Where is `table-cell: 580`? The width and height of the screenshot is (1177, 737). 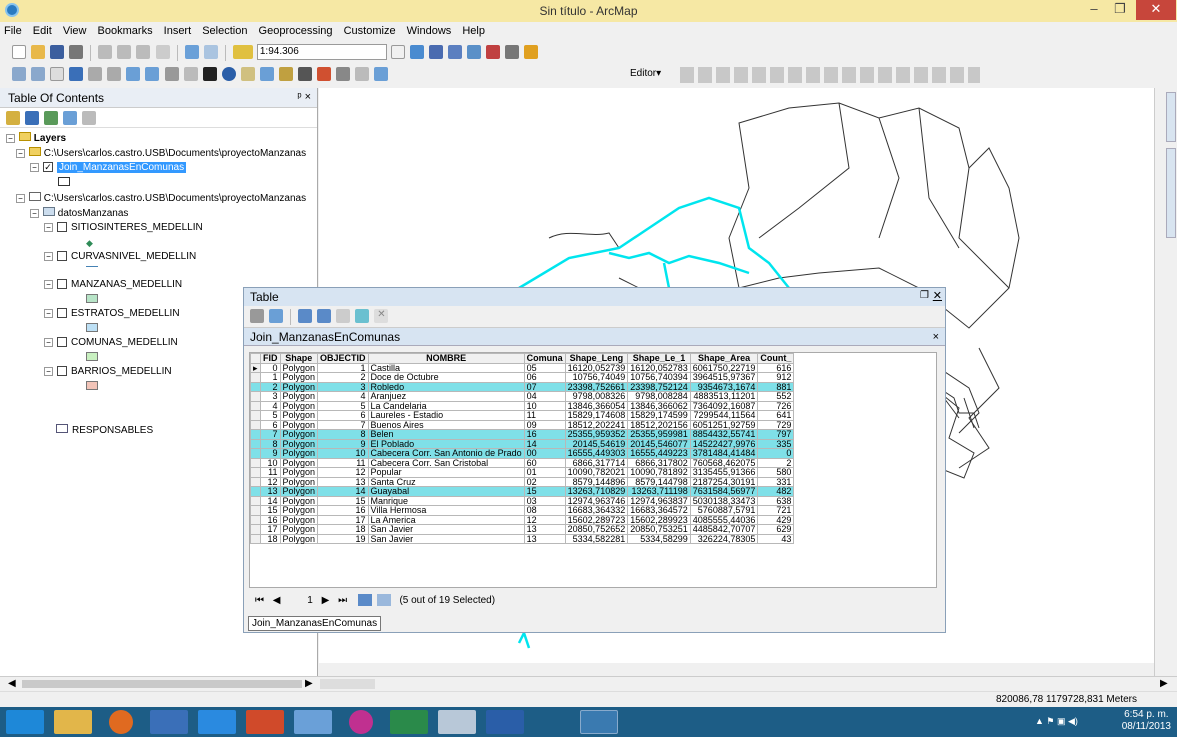 table-cell: 580 is located at coordinates (776, 472).